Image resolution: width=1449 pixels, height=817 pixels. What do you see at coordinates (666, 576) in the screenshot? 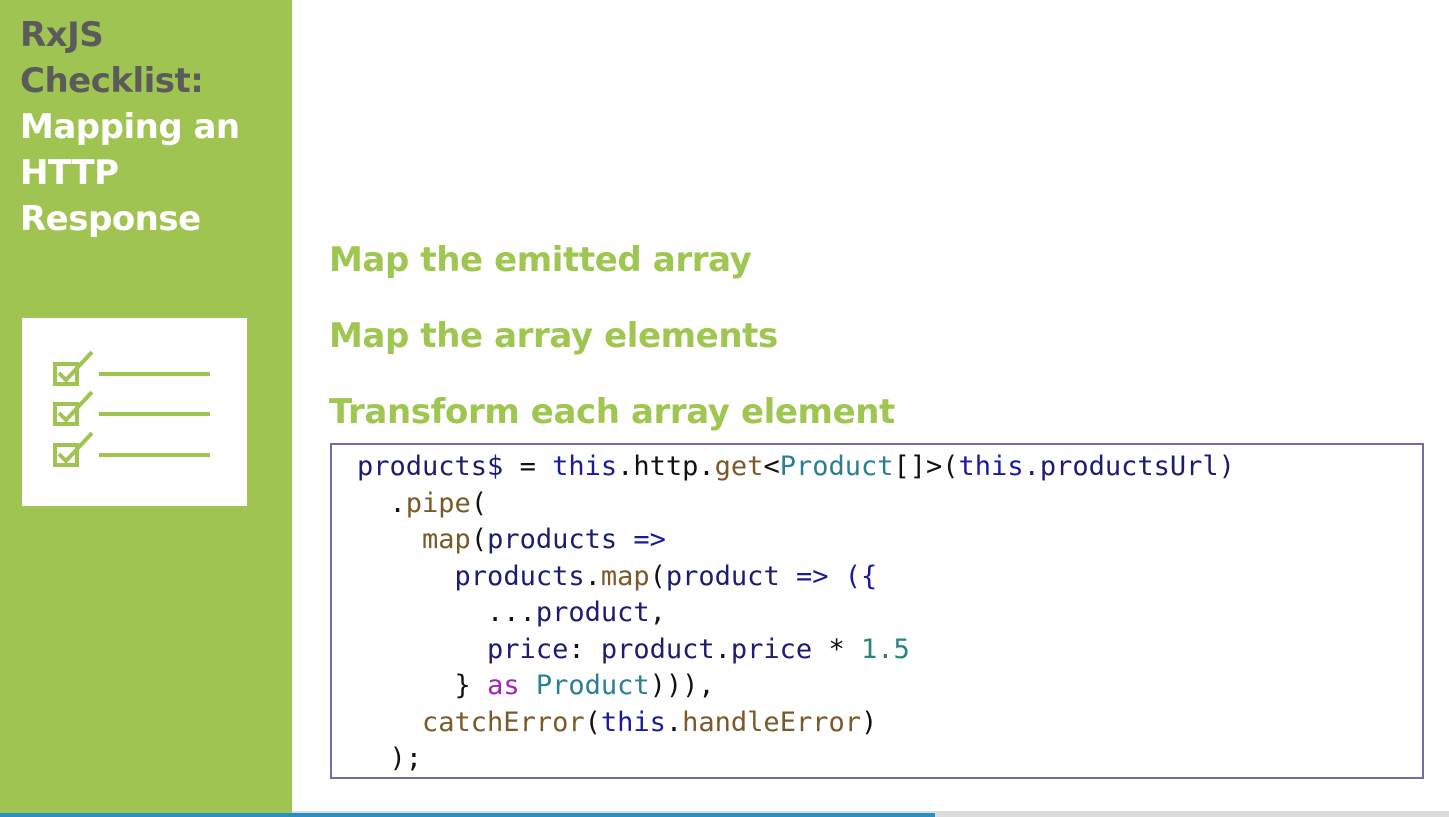
I see `code-line-4: products.map(product => ({` at bounding box center [666, 576].